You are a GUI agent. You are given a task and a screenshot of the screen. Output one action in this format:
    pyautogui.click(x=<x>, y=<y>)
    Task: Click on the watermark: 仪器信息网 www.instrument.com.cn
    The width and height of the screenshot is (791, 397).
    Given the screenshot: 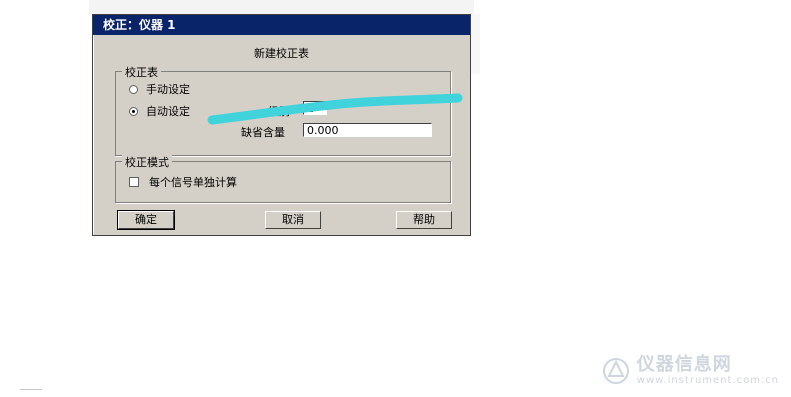 What is the action you would take?
    pyautogui.click(x=690, y=371)
    